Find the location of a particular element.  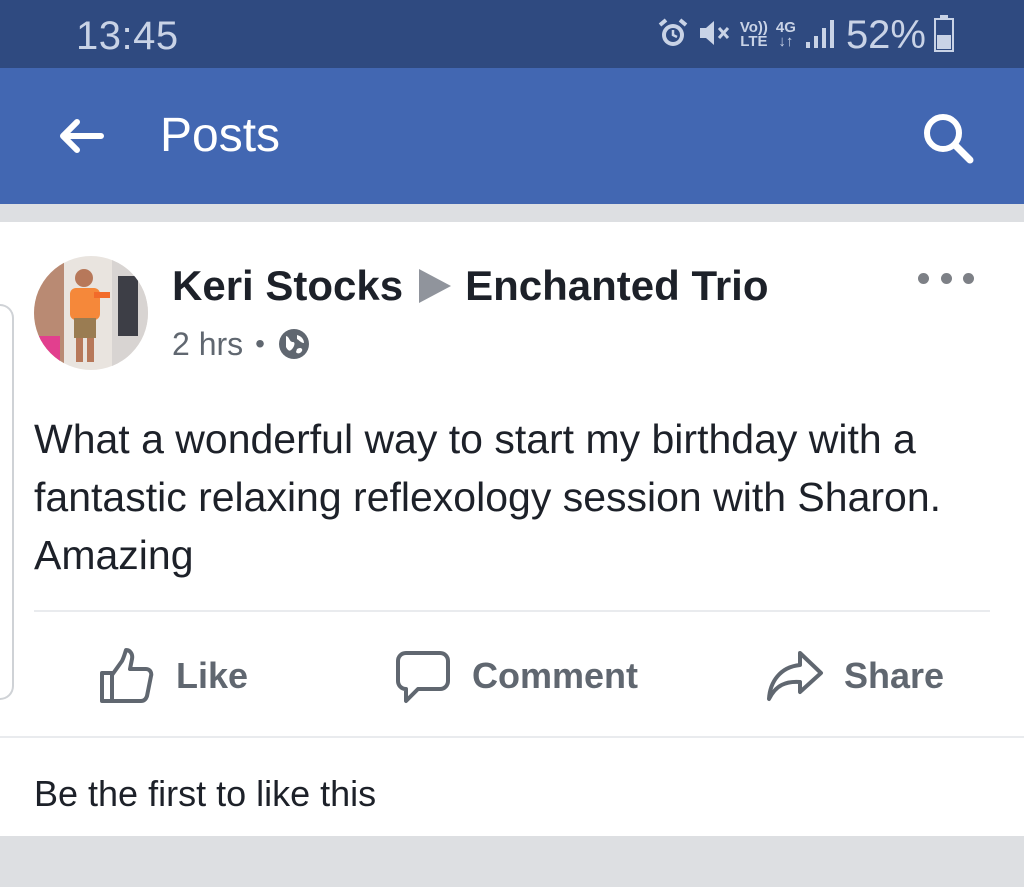

globe-icon is located at coordinates (293, 344).